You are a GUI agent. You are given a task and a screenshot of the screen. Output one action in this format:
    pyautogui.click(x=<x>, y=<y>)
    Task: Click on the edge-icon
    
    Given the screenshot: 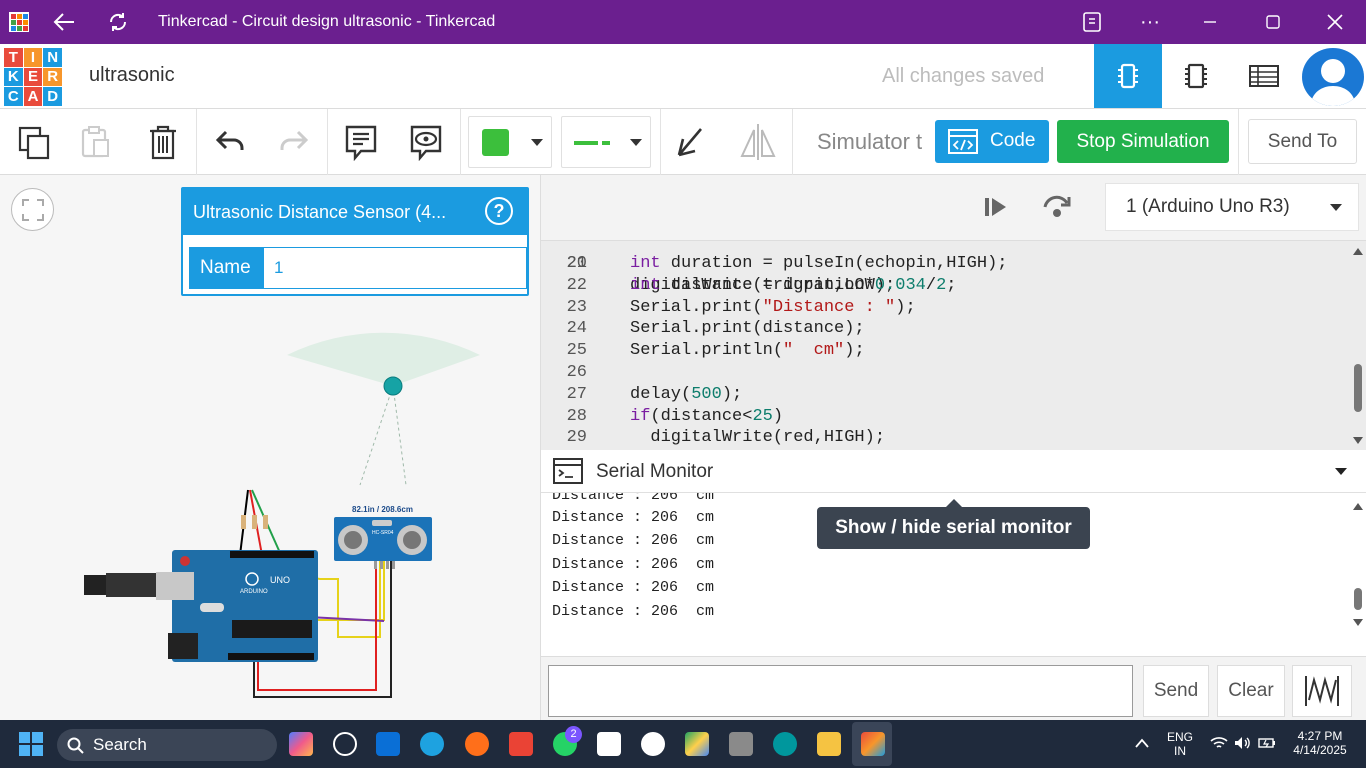 What is the action you would take?
    pyautogui.click(x=432, y=744)
    